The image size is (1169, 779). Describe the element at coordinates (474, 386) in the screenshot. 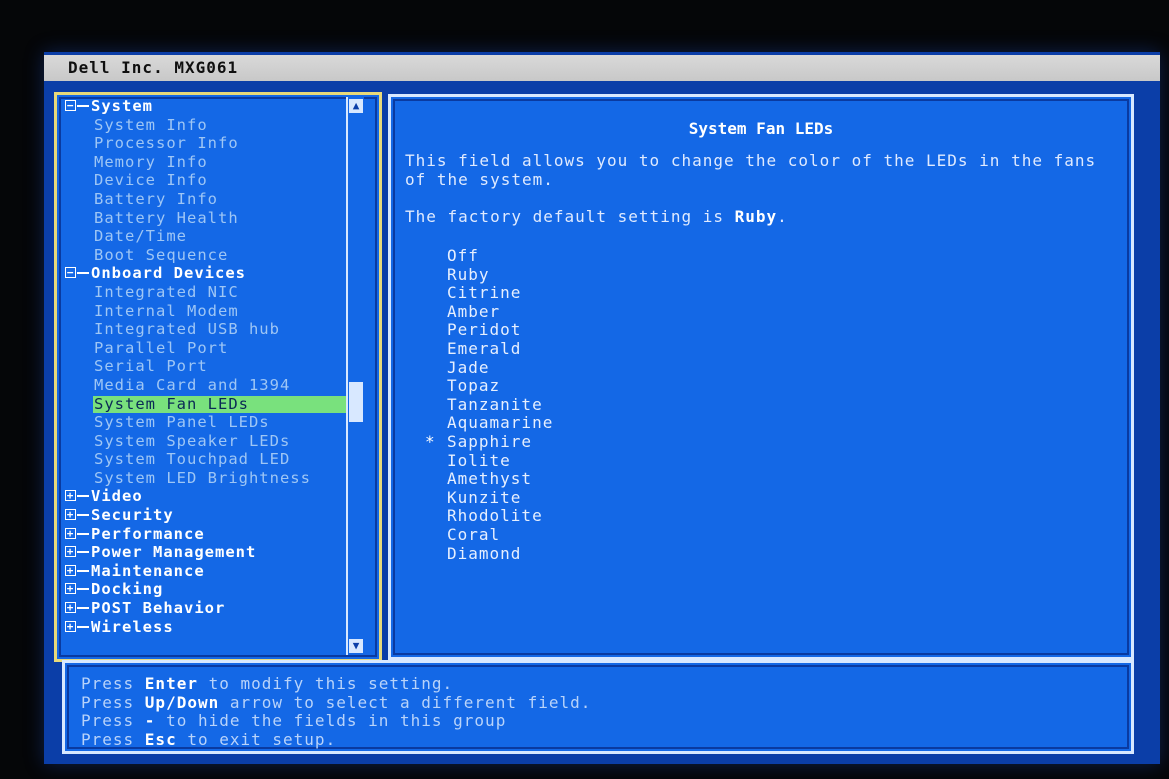

I see `option-label: Topaz` at that location.